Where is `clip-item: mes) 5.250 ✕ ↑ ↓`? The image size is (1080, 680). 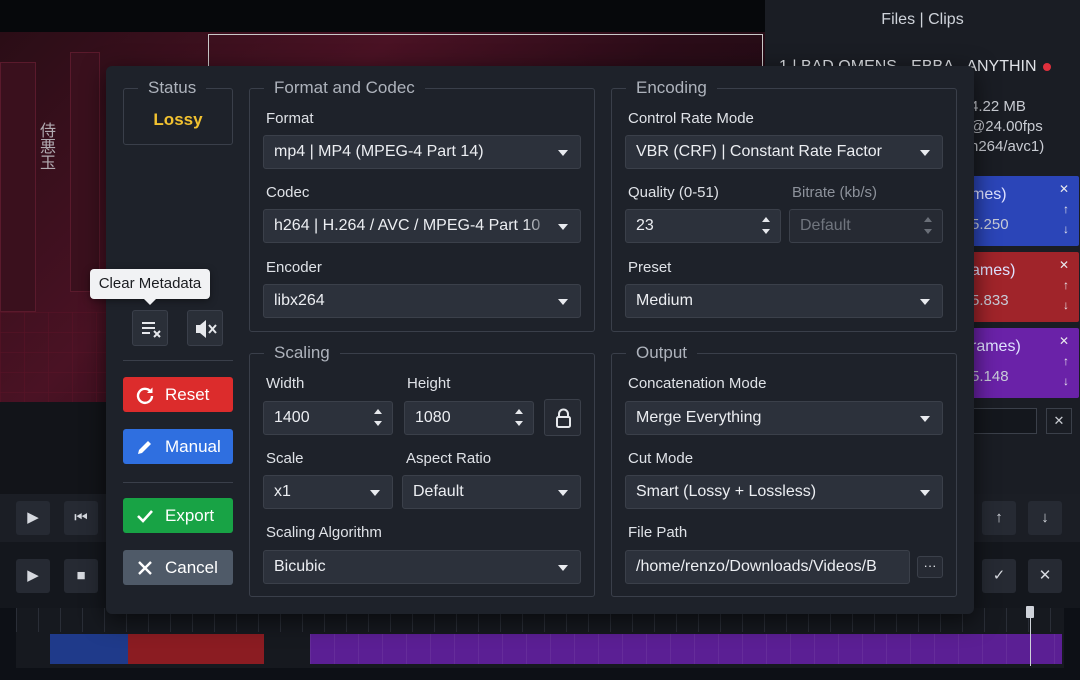
clip-item: mes) 5.250 ✕ ↑ ↓ is located at coordinates (1025, 211).